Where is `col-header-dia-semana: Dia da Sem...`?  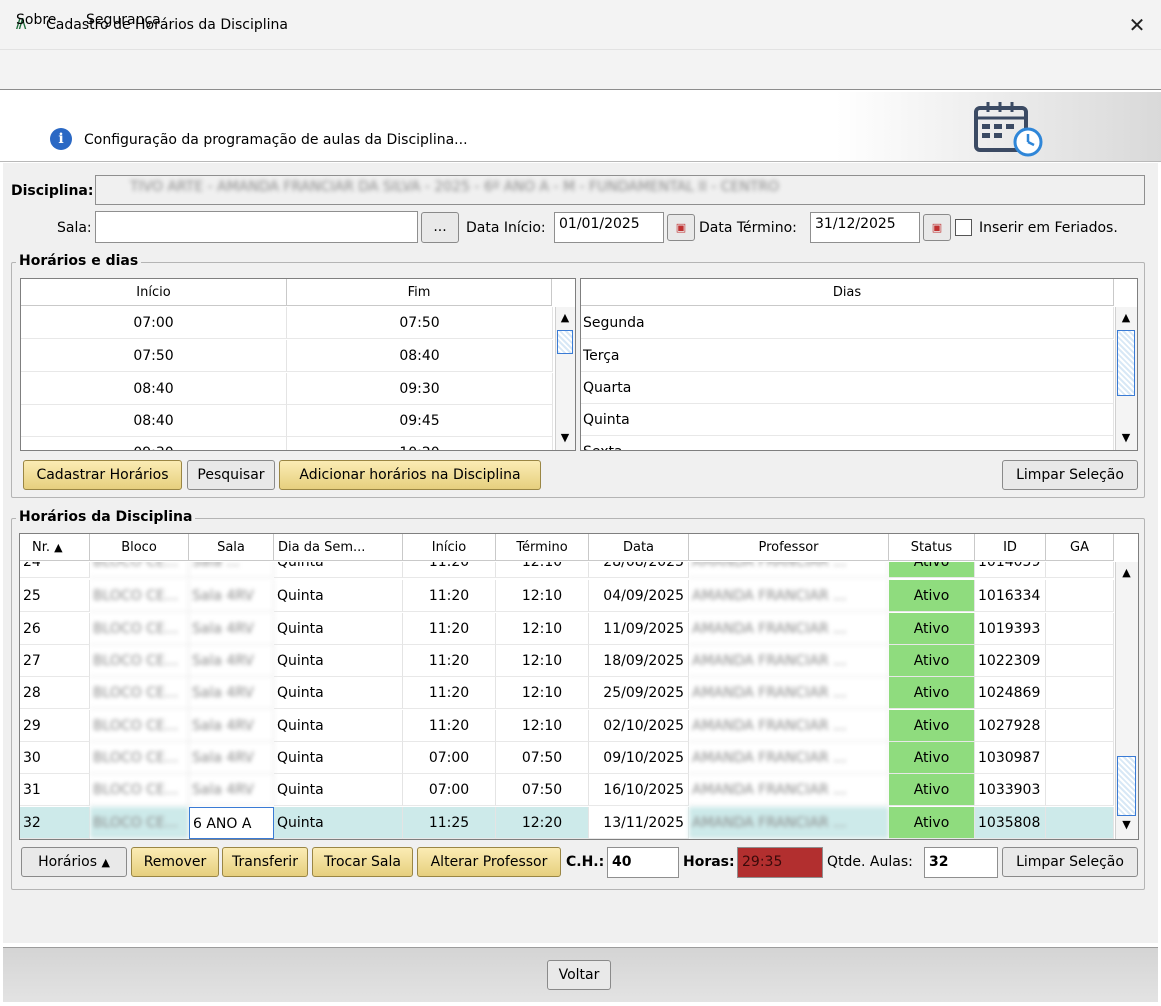 col-header-dia-semana: Dia da Sem... is located at coordinates (338, 547).